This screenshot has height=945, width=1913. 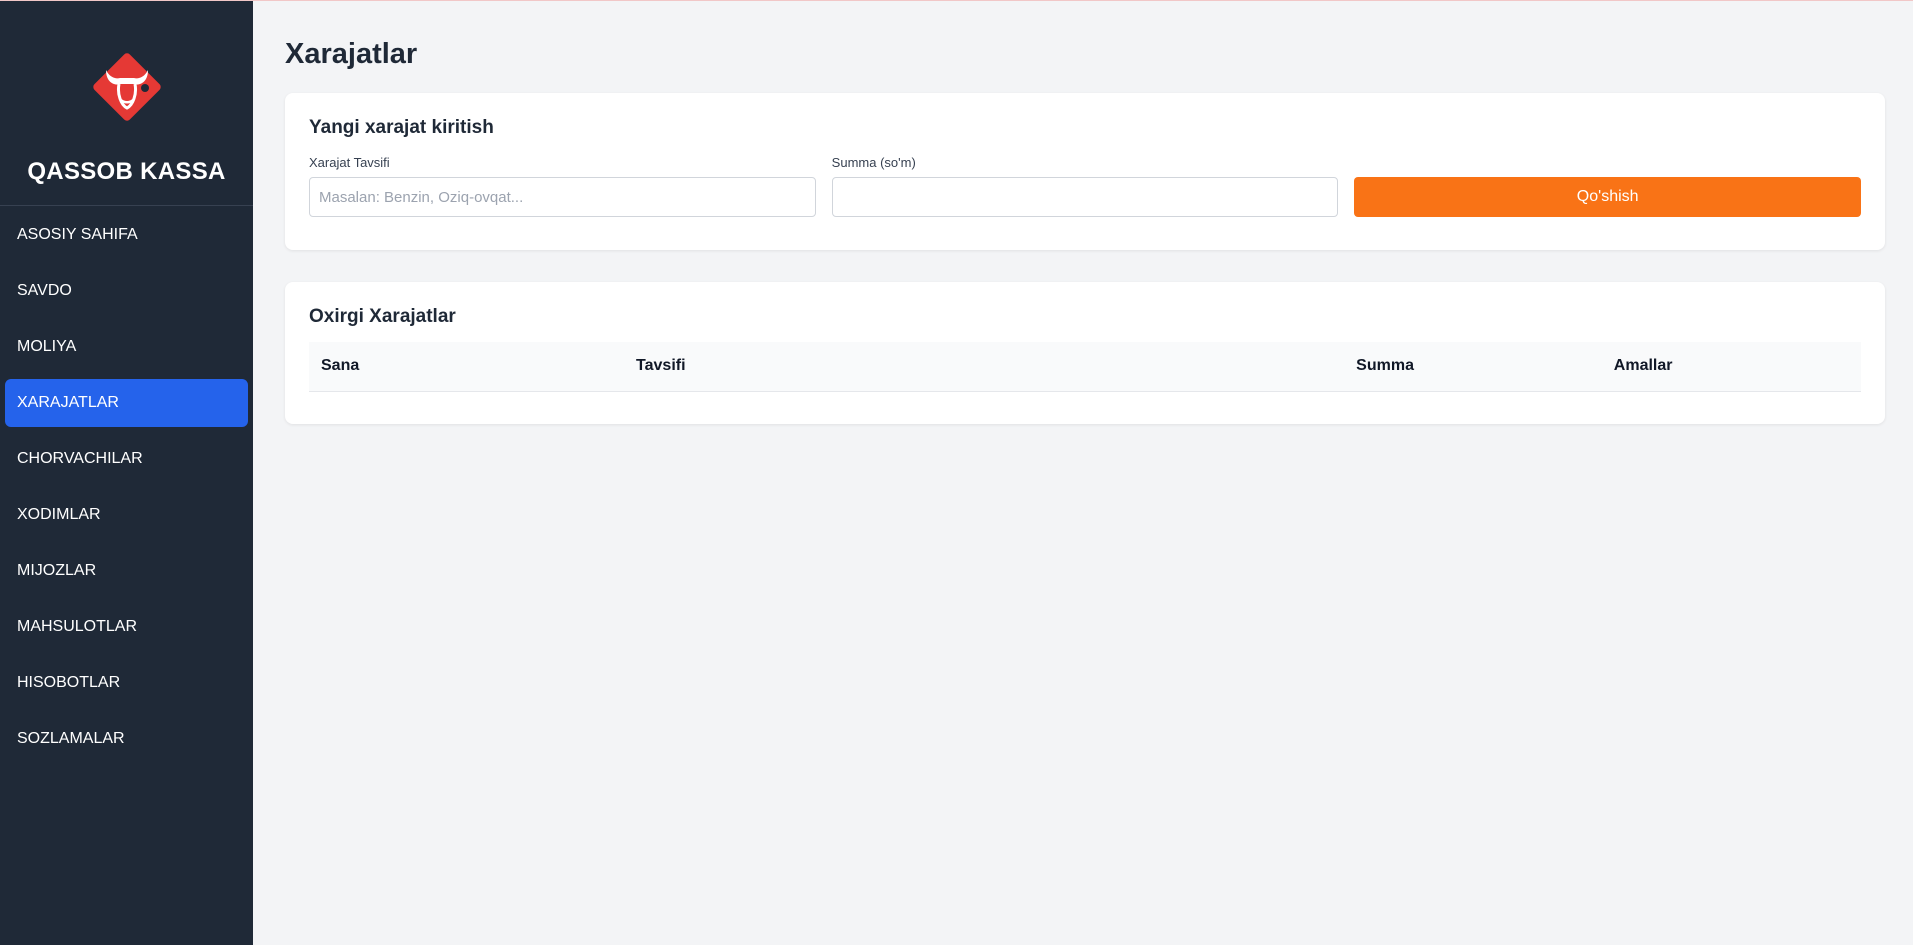 I want to click on expenses-table: Sana Tavsifi Summa Amallar, so click(x=1085, y=367).